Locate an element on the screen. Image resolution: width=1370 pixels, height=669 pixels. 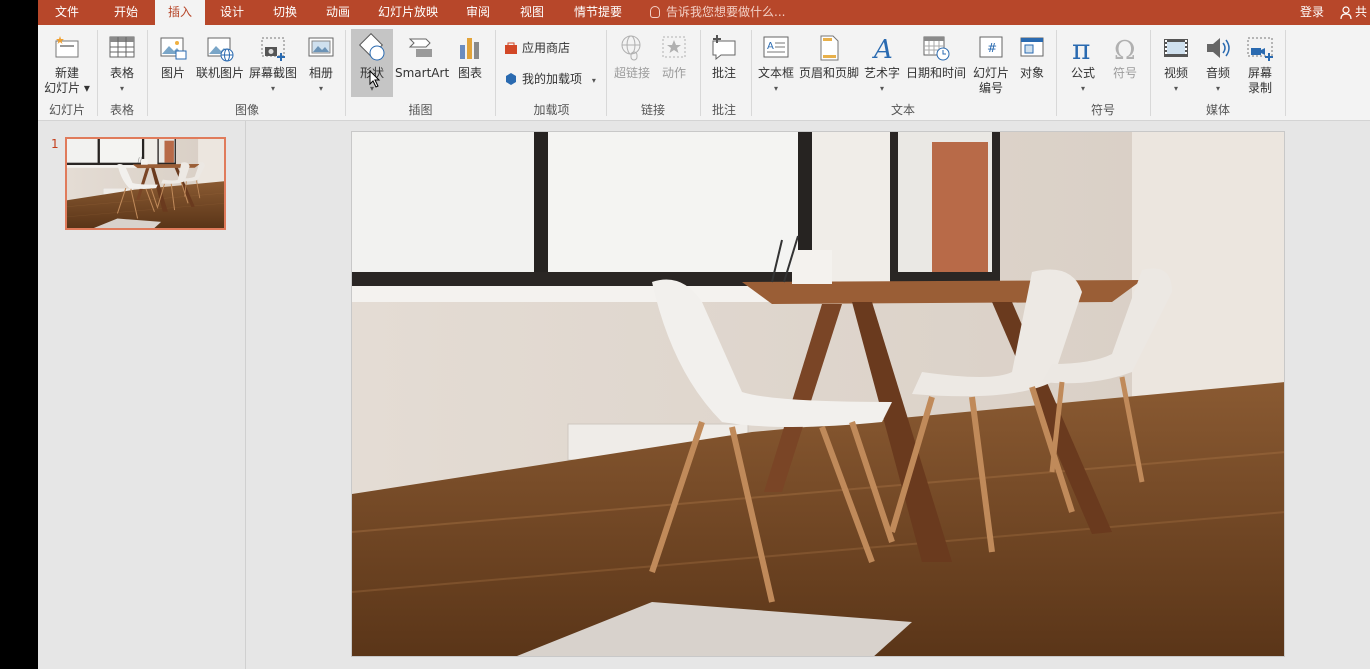
new-slide-label-2: 幻灯片 ▾ is located at coordinates (67, 88).